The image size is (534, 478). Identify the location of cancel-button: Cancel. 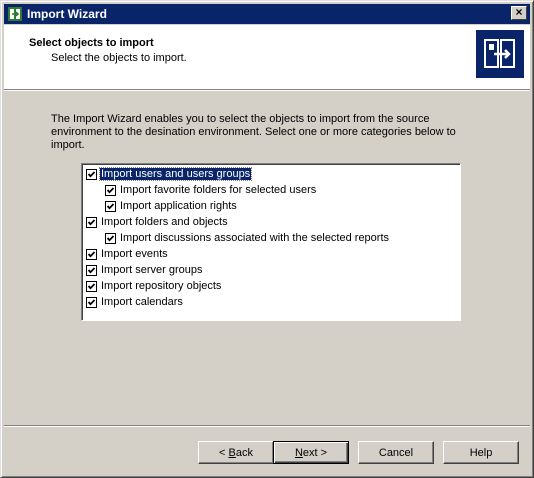
(396, 452).